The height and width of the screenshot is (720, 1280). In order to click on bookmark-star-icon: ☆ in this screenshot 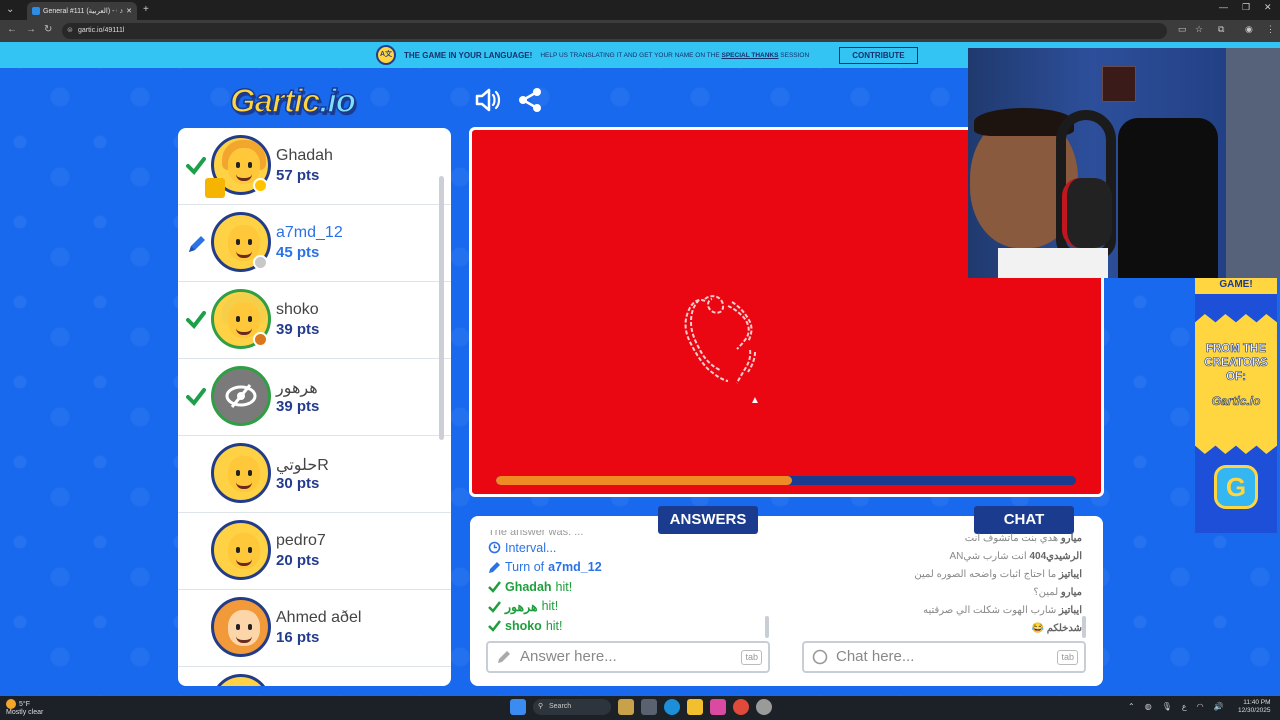, I will do `click(1199, 29)`.